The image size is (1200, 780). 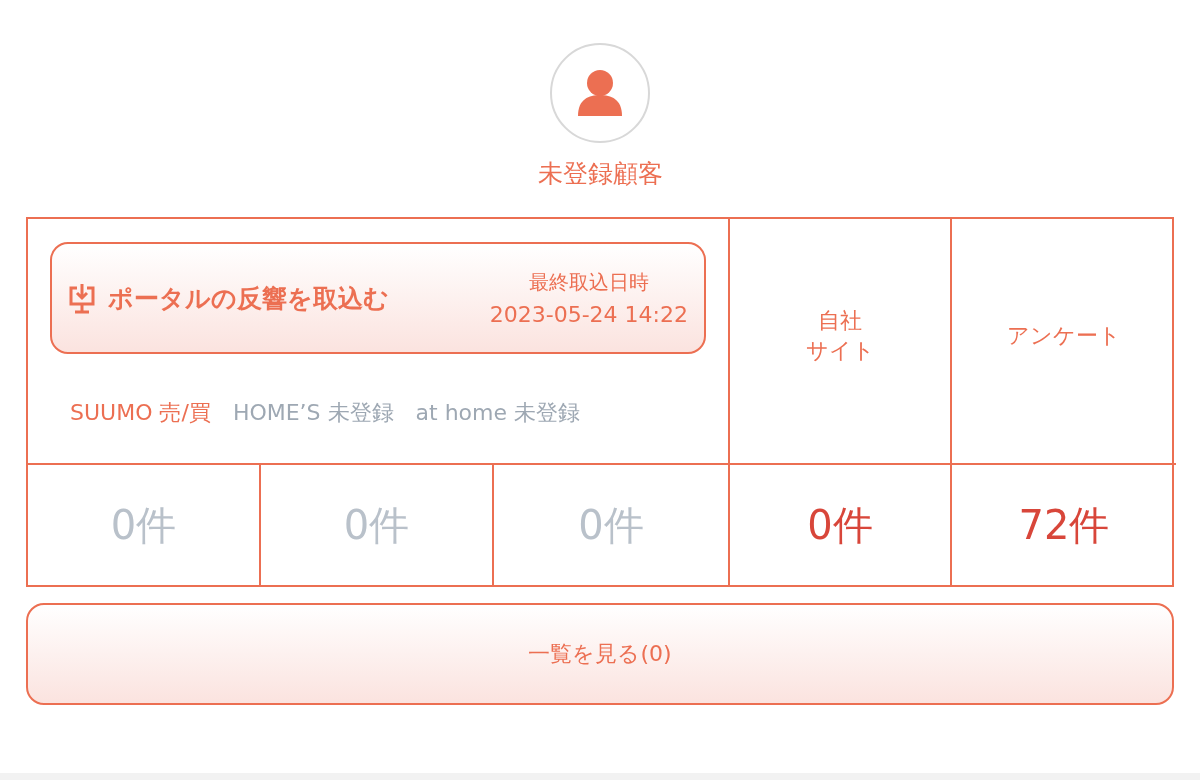 What do you see at coordinates (840, 351) in the screenshot?
I see `source-label: サイト` at bounding box center [840, 351].